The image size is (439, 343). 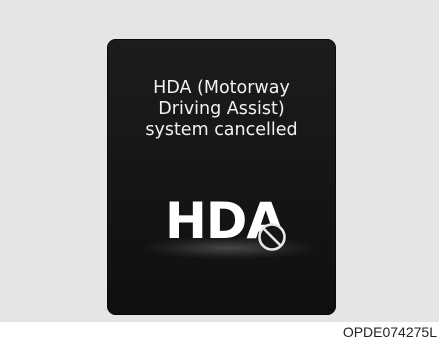 I want to click on warning-message-line-3: system cancelled, so click(x=221, y=130).